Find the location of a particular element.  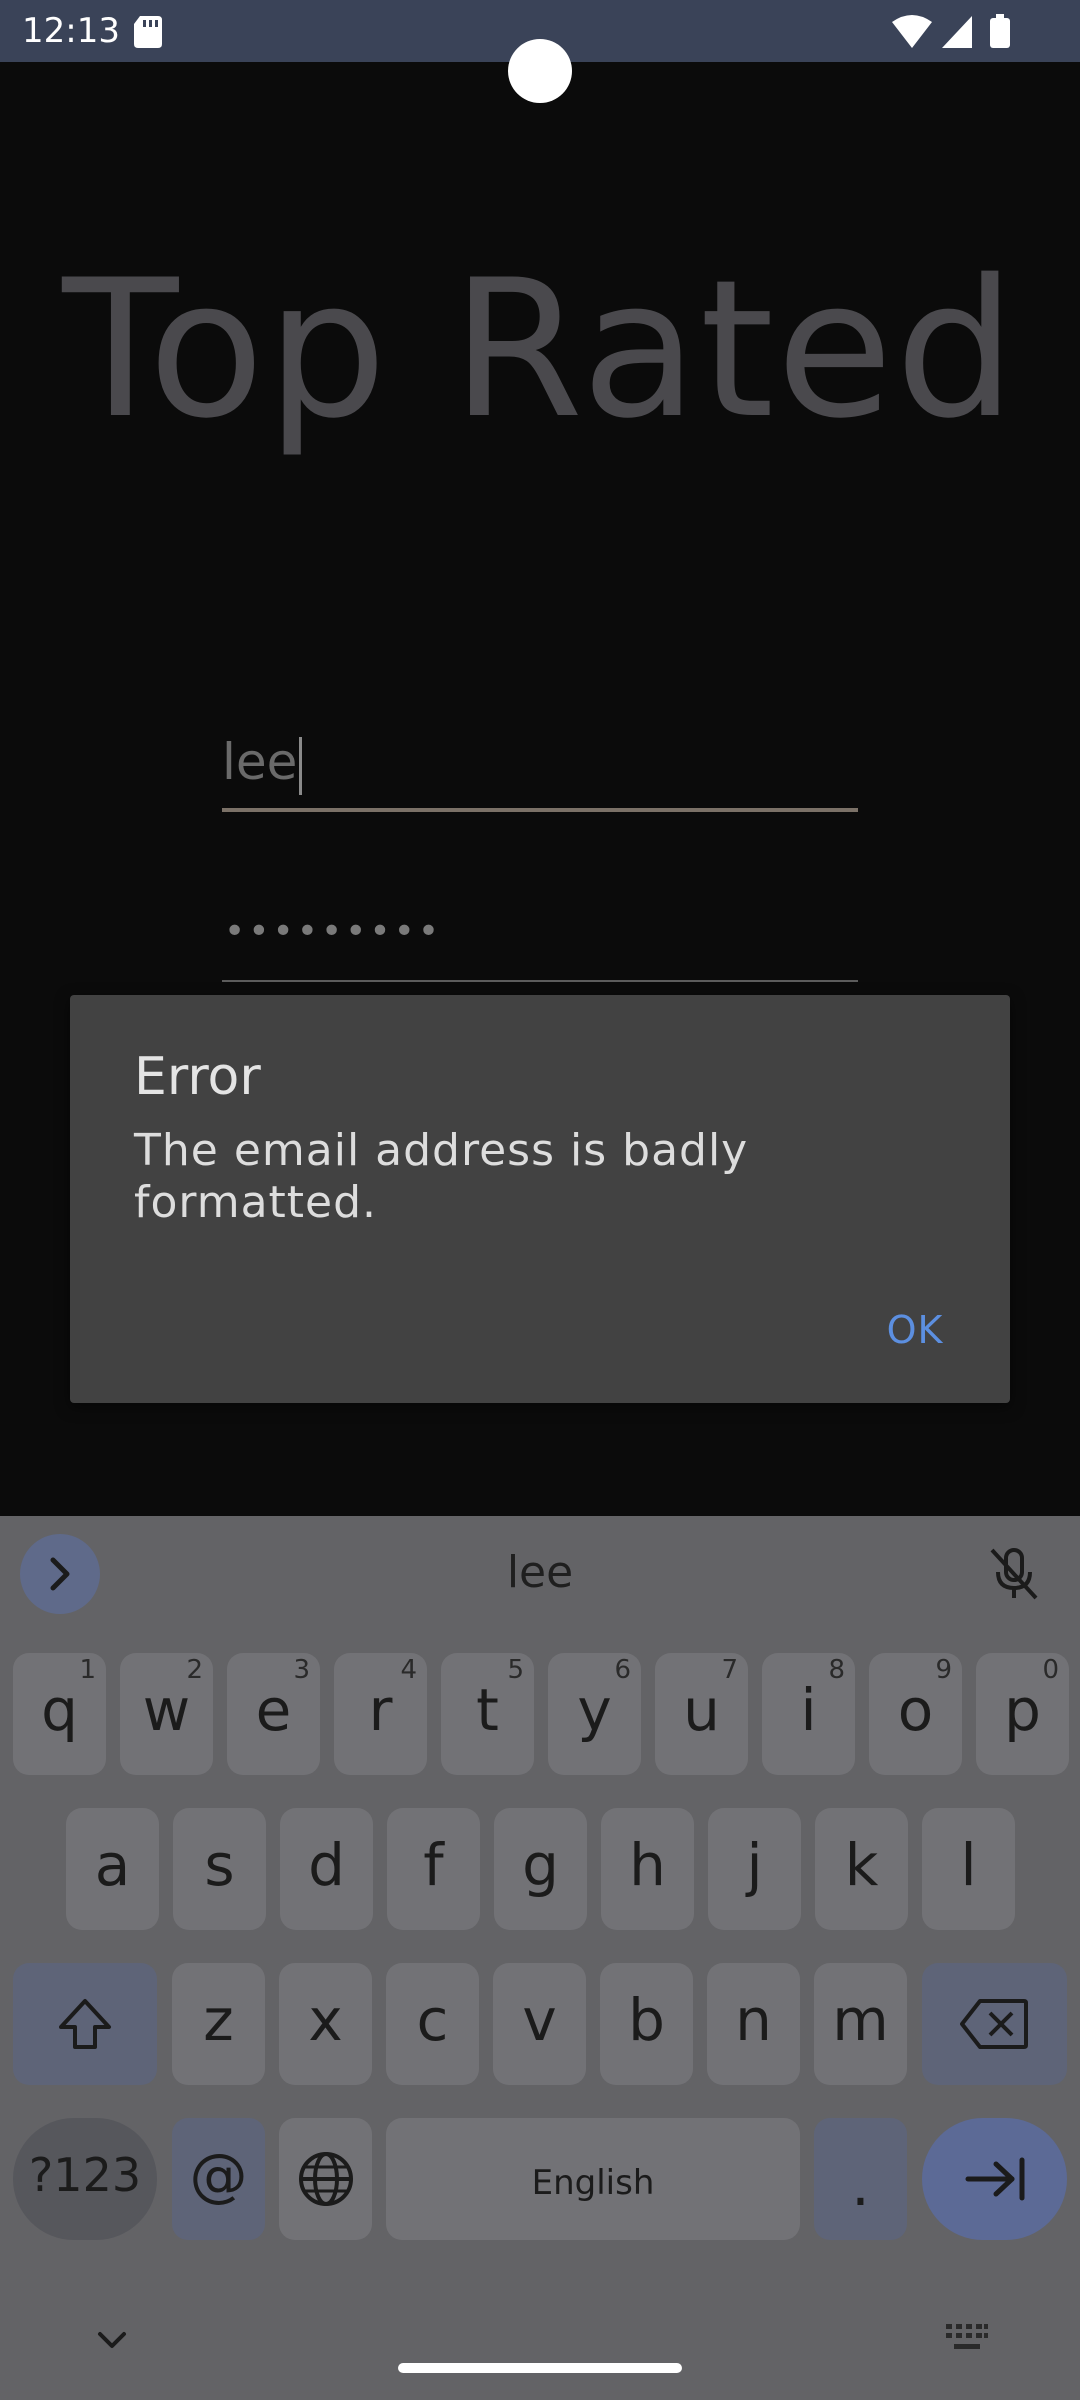

chevron-right-icon is located at coordinates (60, 1574).